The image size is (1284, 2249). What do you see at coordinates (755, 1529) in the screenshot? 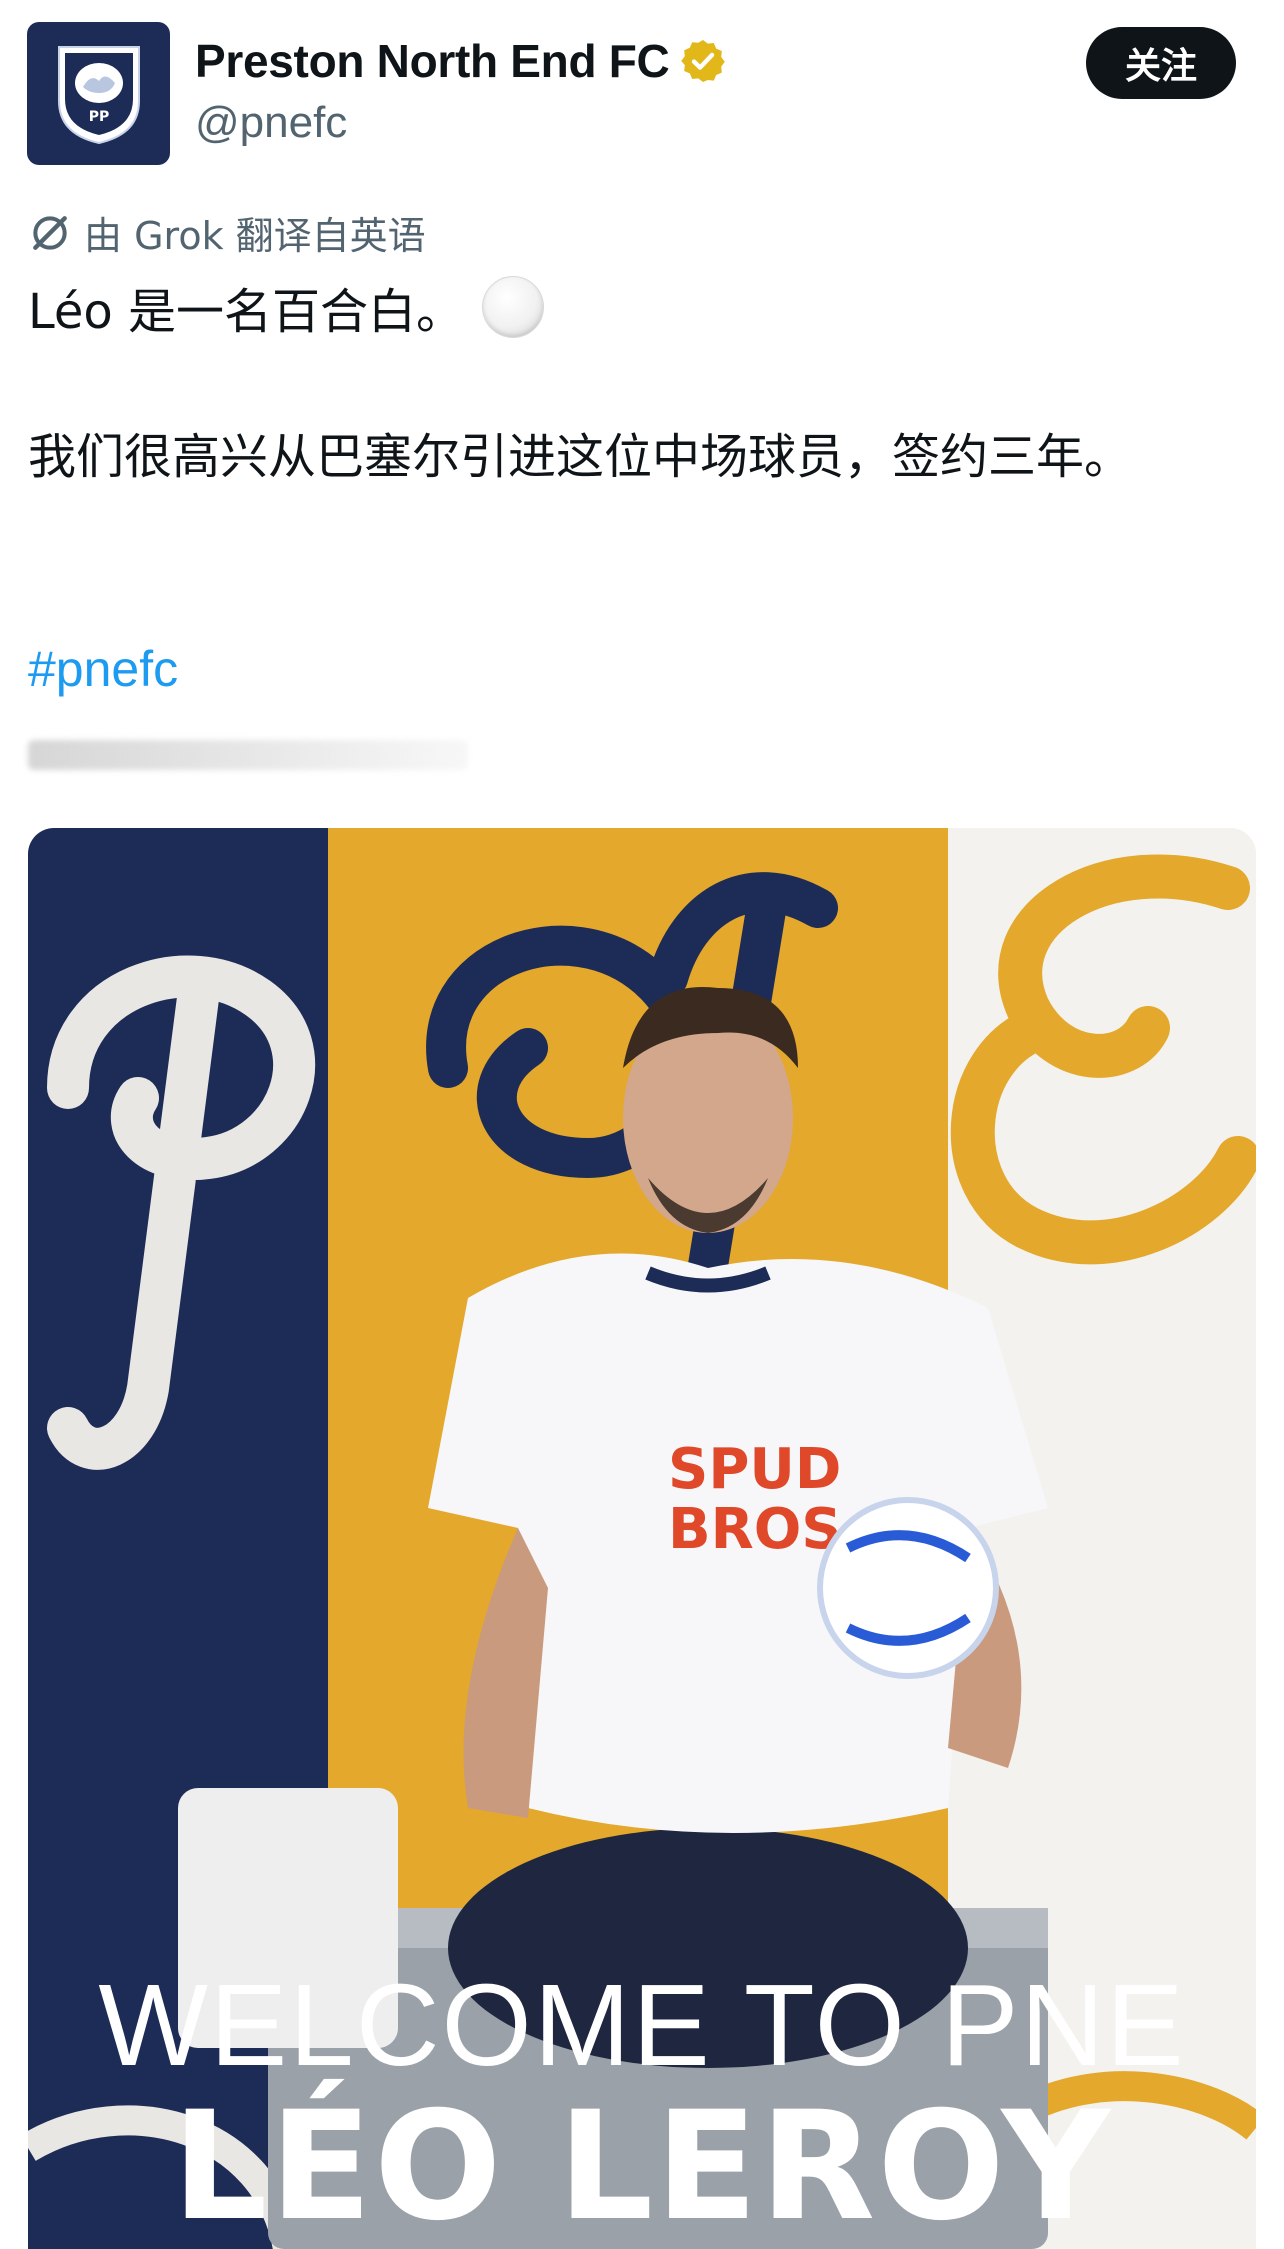
I see `svg-text: BROS` at bounding box center [755, 1529].